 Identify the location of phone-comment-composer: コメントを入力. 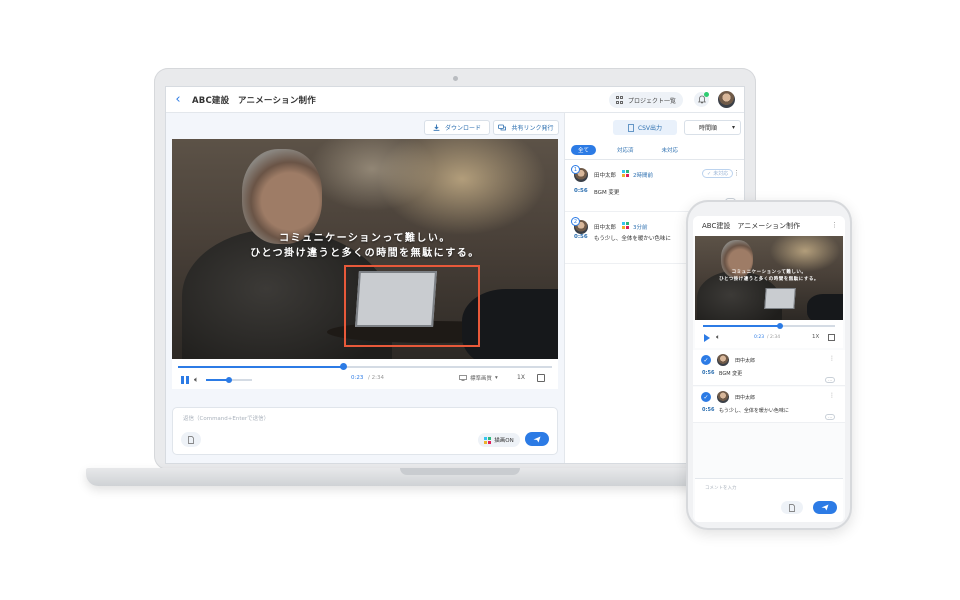
(769, 500).